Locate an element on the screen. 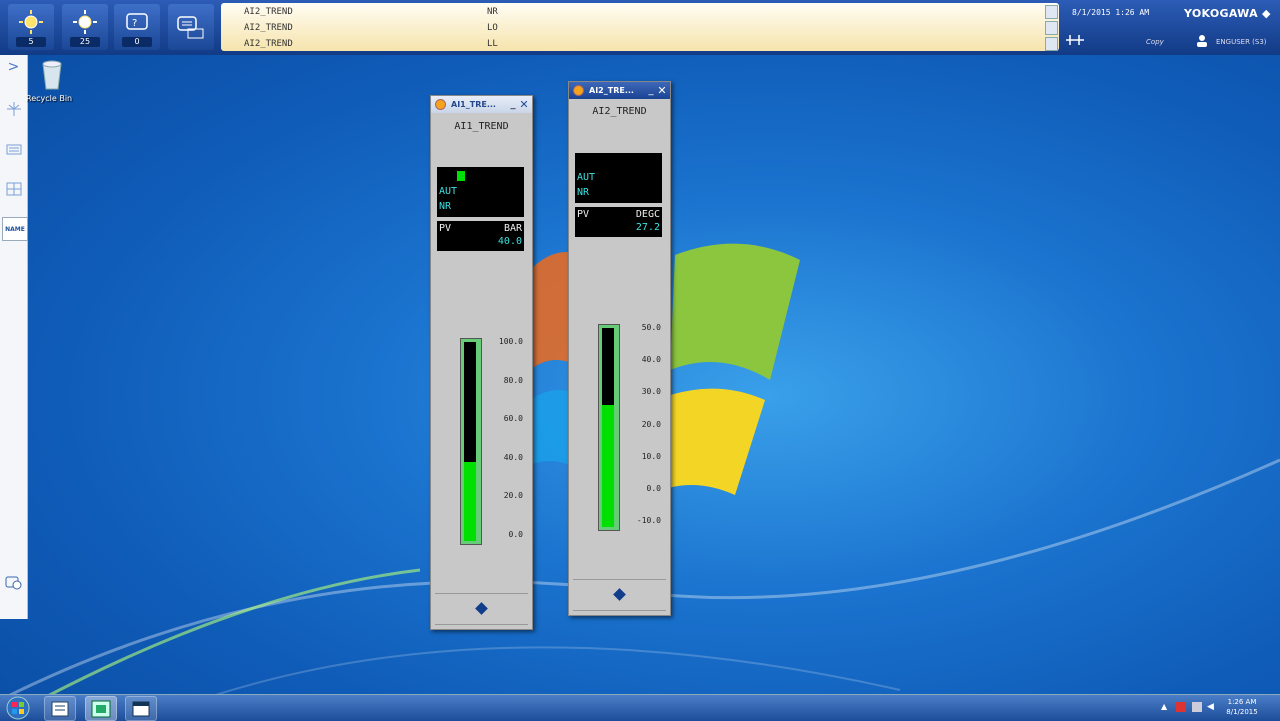  scale-tick-label: 10.0 is located at coordinates (651, 456).